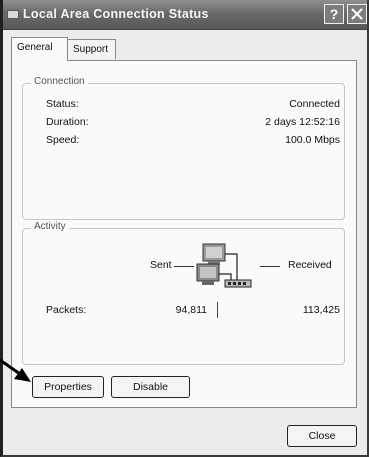  I want to click on received-label: Received, so click(310, 265).